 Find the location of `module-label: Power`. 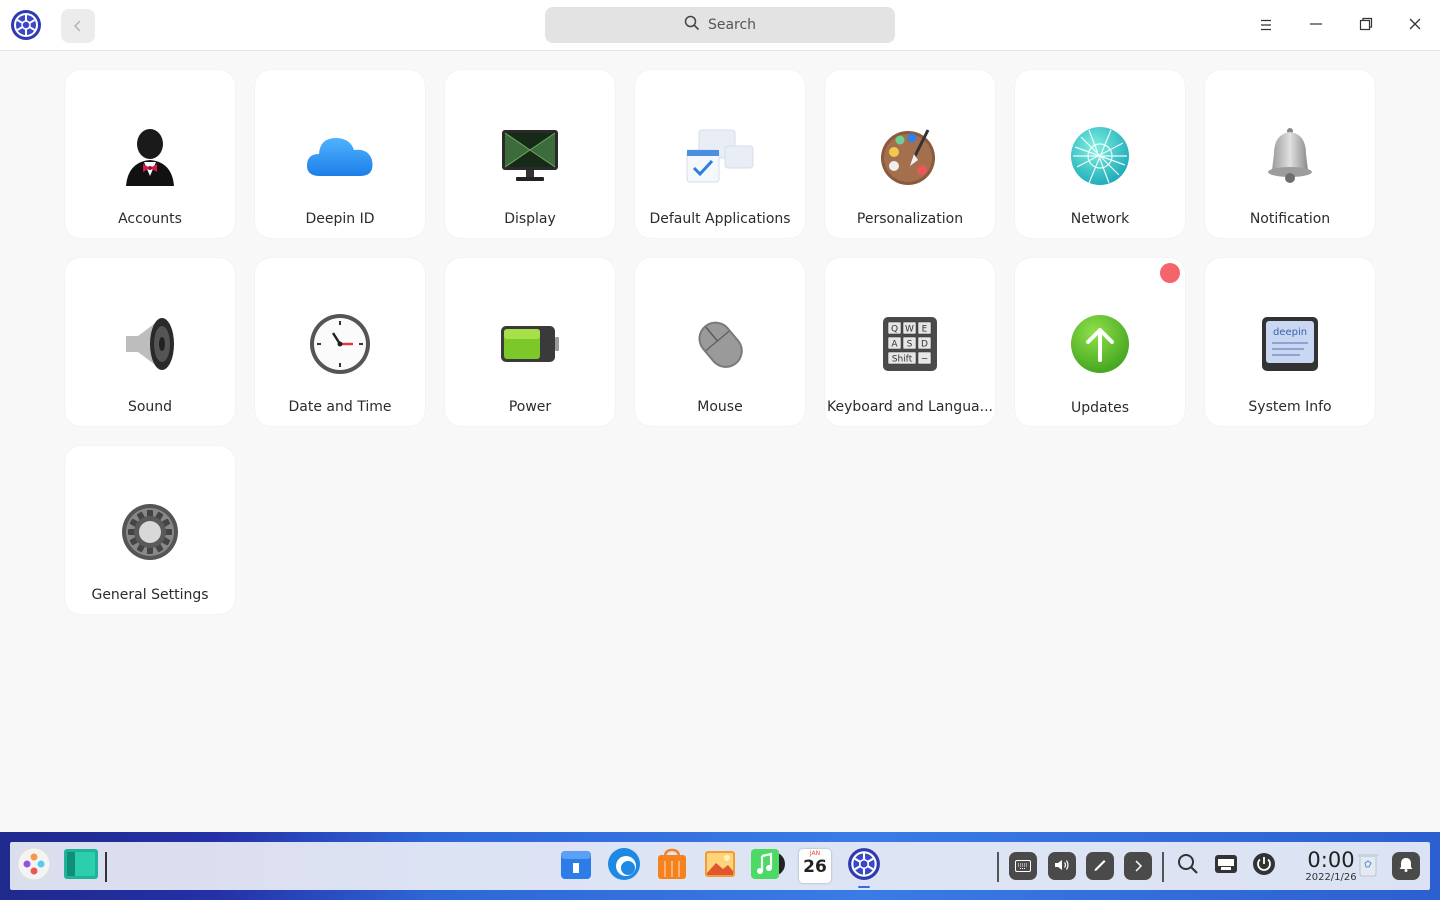

module-label: Power is located at coordinates (530, 407).